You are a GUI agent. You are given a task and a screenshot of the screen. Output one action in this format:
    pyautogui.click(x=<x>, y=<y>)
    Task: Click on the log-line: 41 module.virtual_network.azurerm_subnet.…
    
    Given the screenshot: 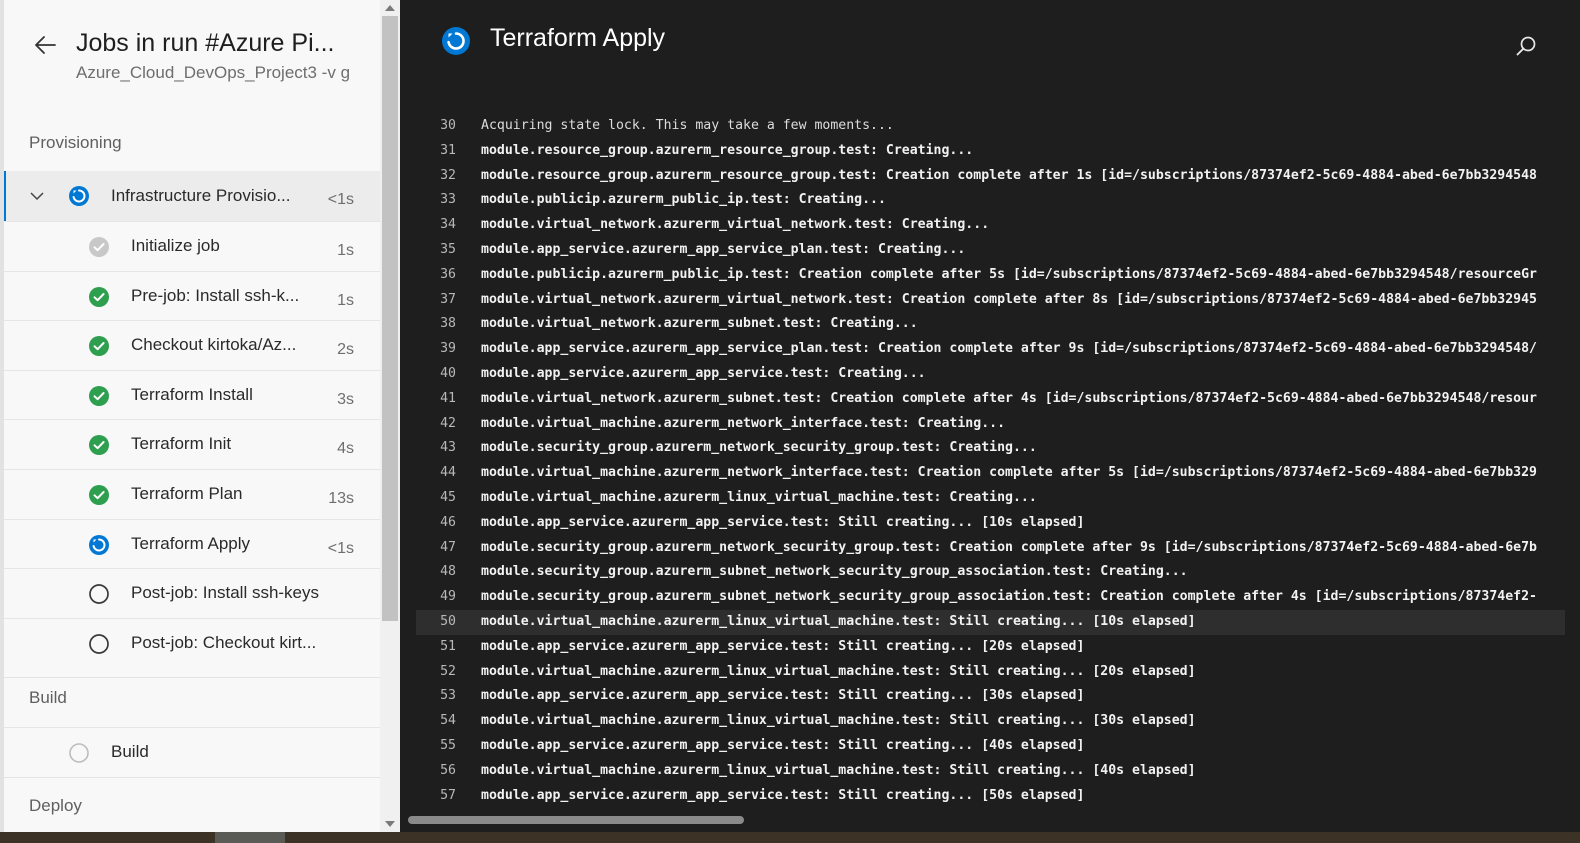 What is the action you would take?
    pyautogui.click(x=998, y=399)
    